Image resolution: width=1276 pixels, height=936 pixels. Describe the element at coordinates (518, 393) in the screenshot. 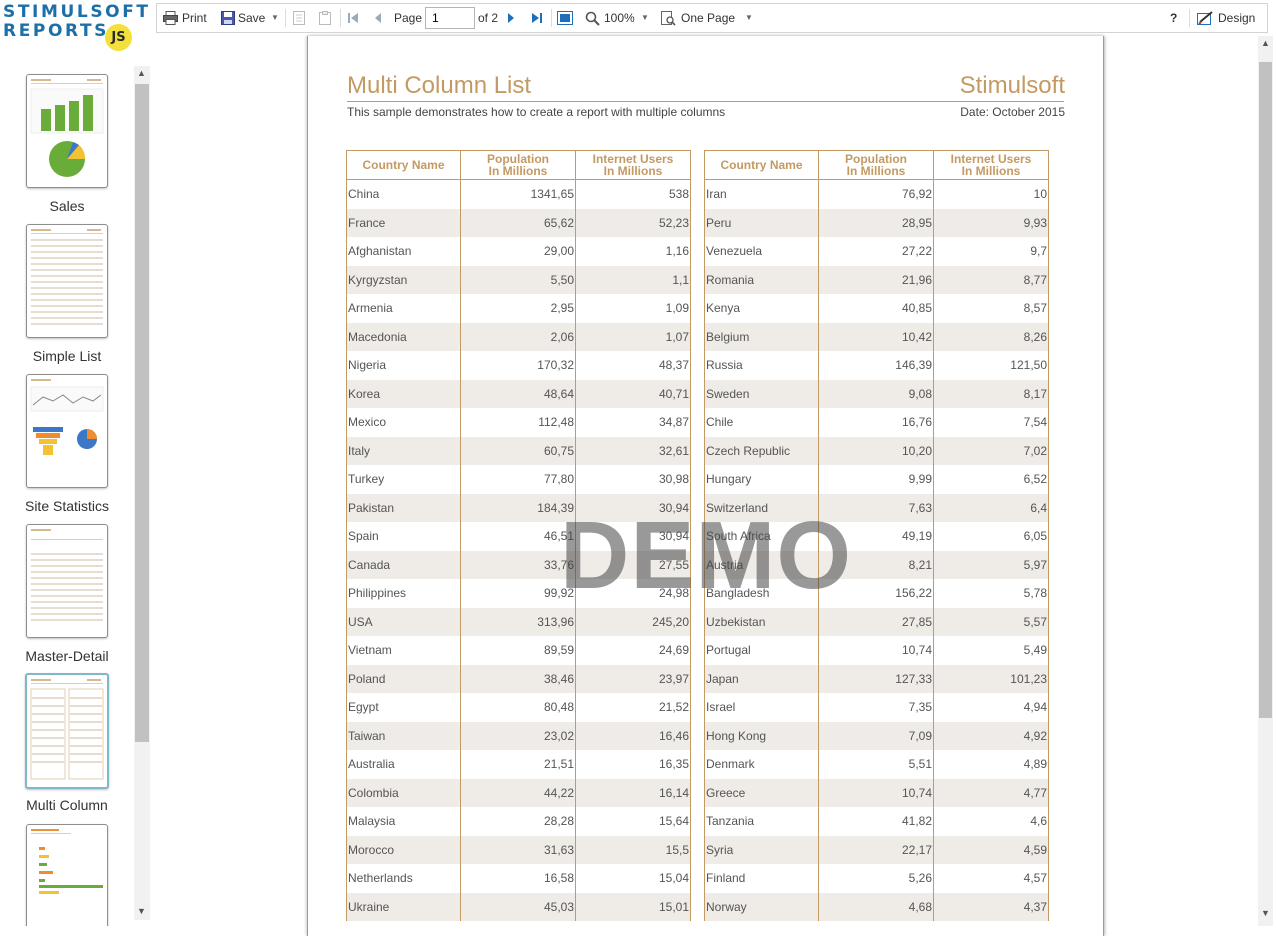

I see `table-row: Korea 48,64 40,71` at that location.